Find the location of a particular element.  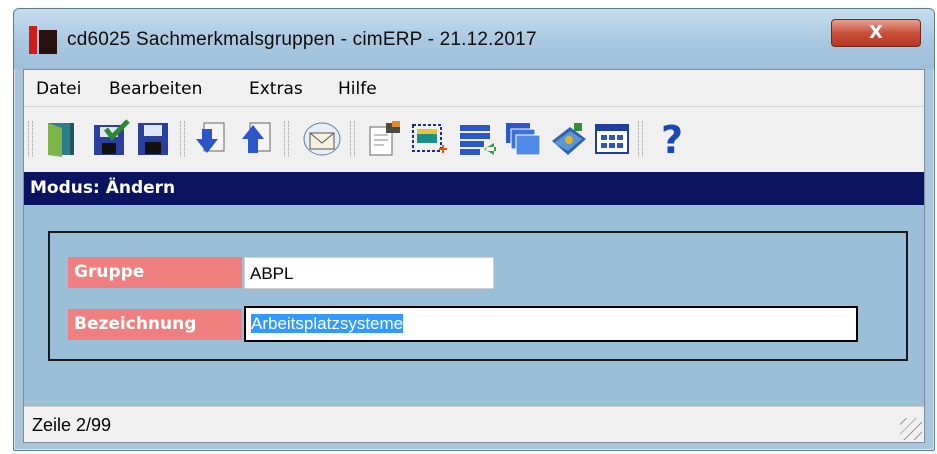

bezeichnung-label: Bezeichnung is located at coordinates (155, 324).